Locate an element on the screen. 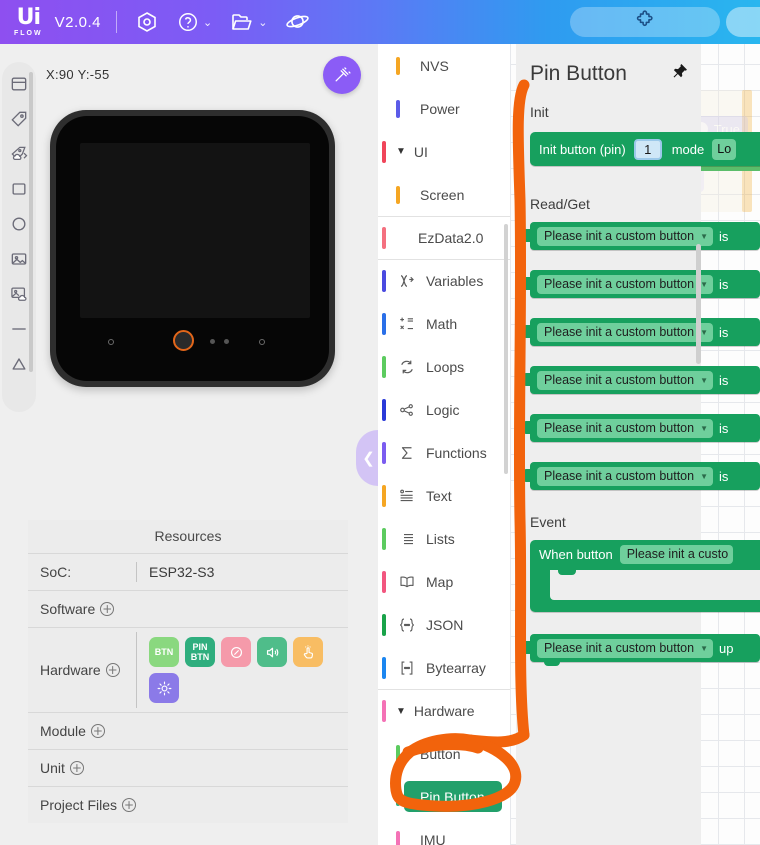 The image size is (760, 845). extension-pill-button is located at coordinates (645, 22).